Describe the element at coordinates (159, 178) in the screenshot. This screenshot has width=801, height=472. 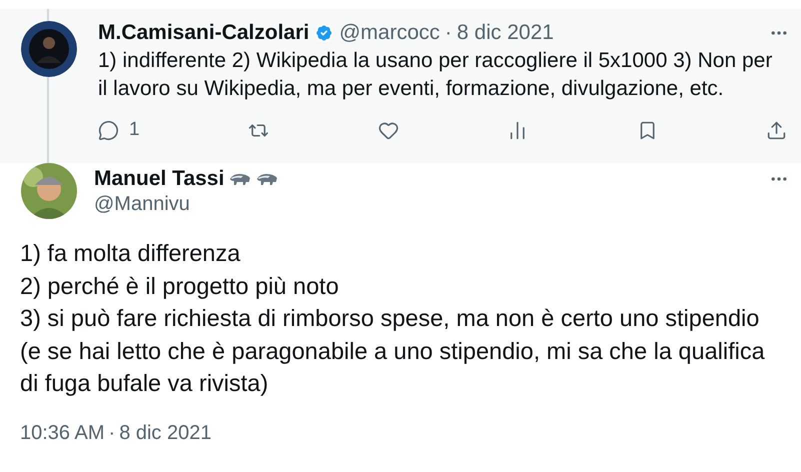
I see `author-name: Manuel Tassi` at that location.